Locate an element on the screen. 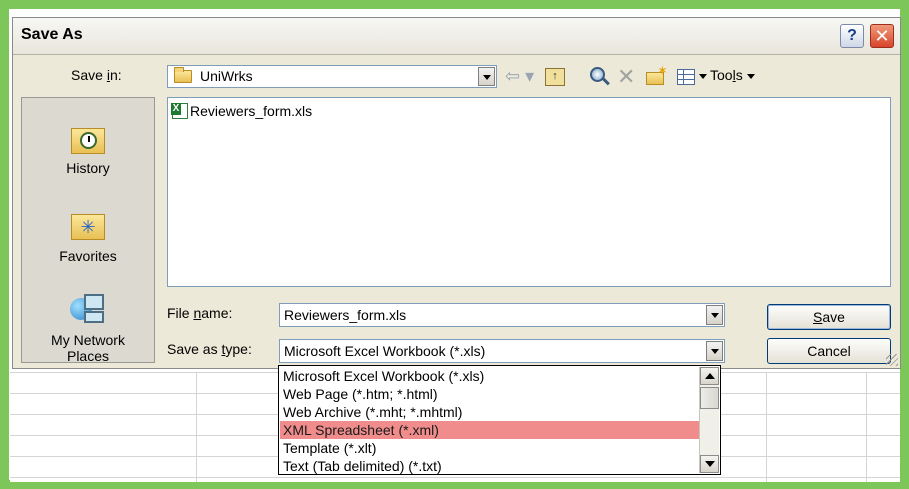 Image resolution: width=909 pixels, height=489 pixels. cancel-button: Cancel is located at coordinates (829, 351).